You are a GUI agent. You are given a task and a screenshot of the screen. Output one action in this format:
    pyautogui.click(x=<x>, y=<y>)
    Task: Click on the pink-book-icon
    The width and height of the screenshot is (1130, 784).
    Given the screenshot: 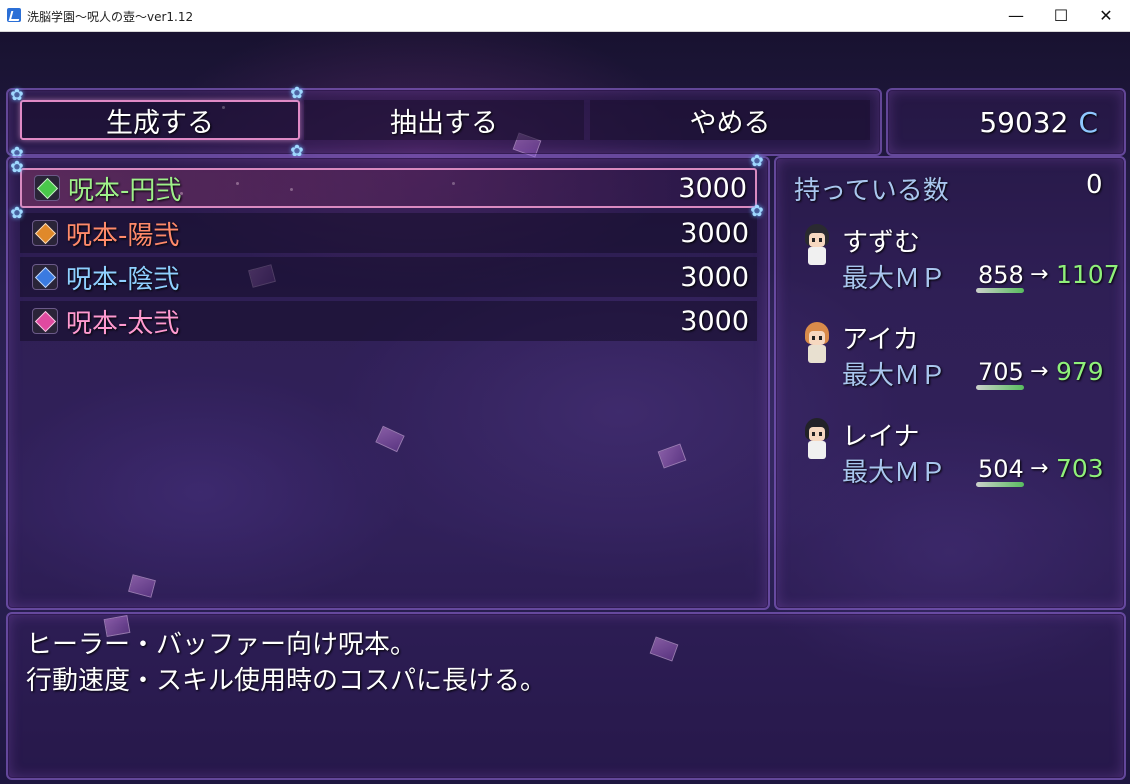 What is the action you would take?
    pyautogui.click(x=45, y=321)
    